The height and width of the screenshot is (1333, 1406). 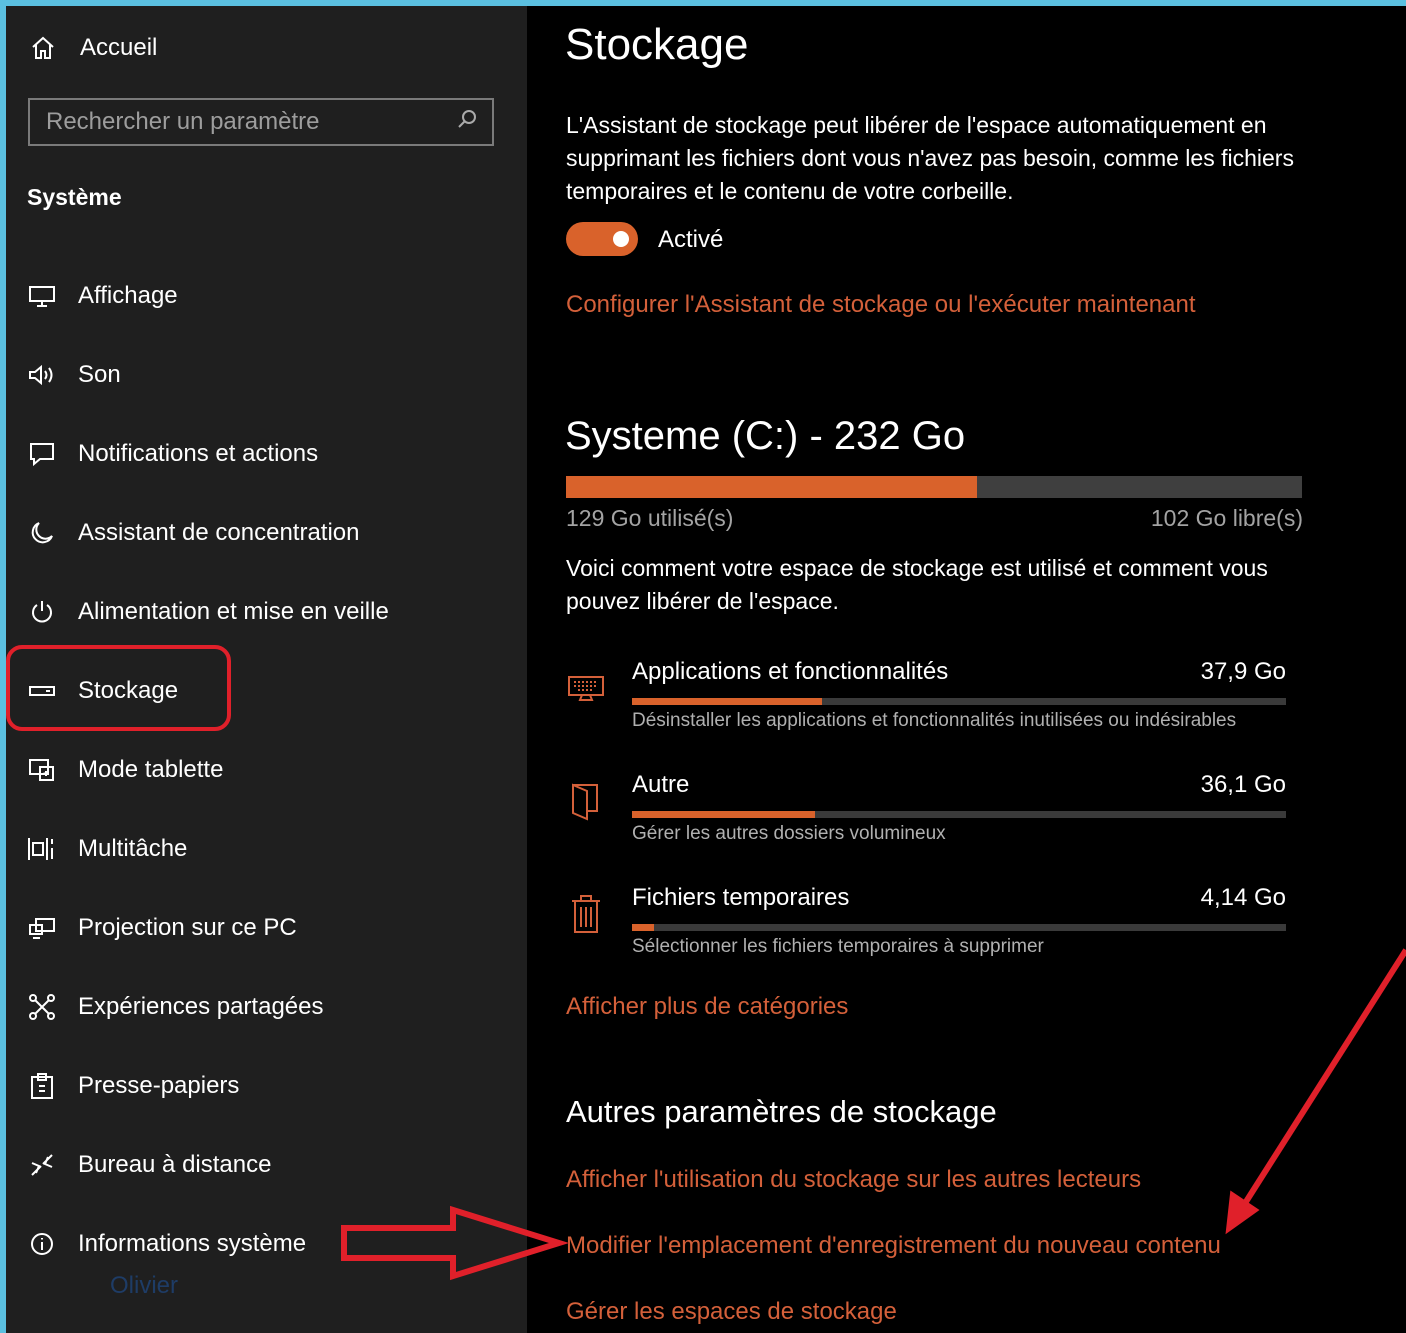 What do you see at coordinates (266, 374) in the screenshot?
I see `sidebar-item-son: Son` at bounding box center [266, 374].